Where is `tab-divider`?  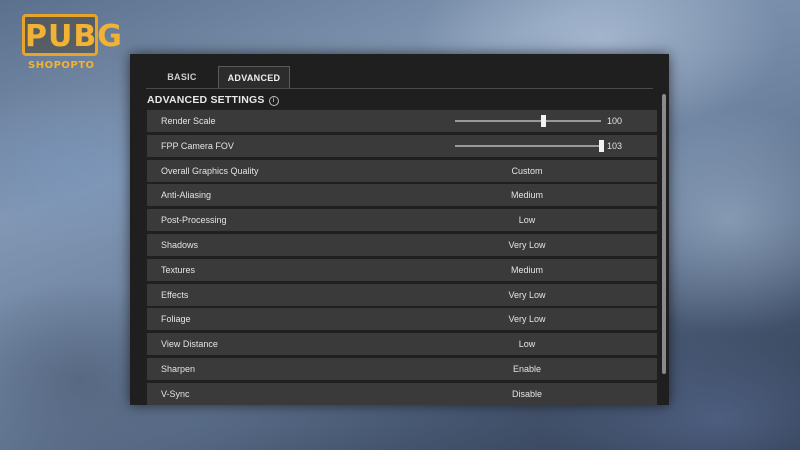
tab-divider is located at coordinates (399, 88).